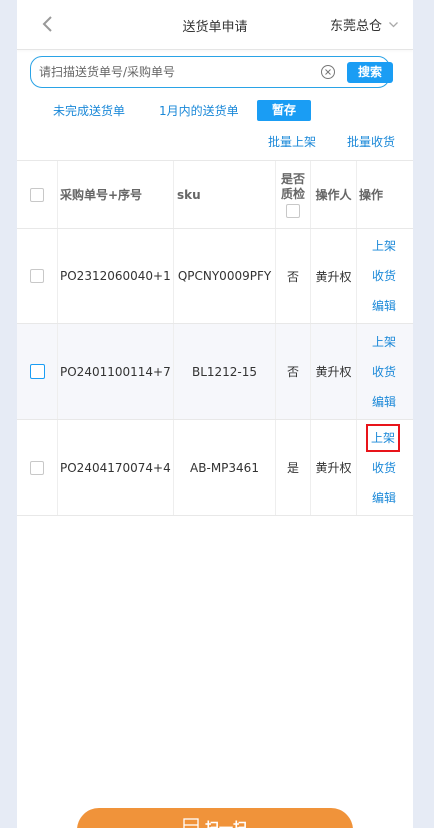  I want to click on header-qc-line1: 是否, so click(292, 178).